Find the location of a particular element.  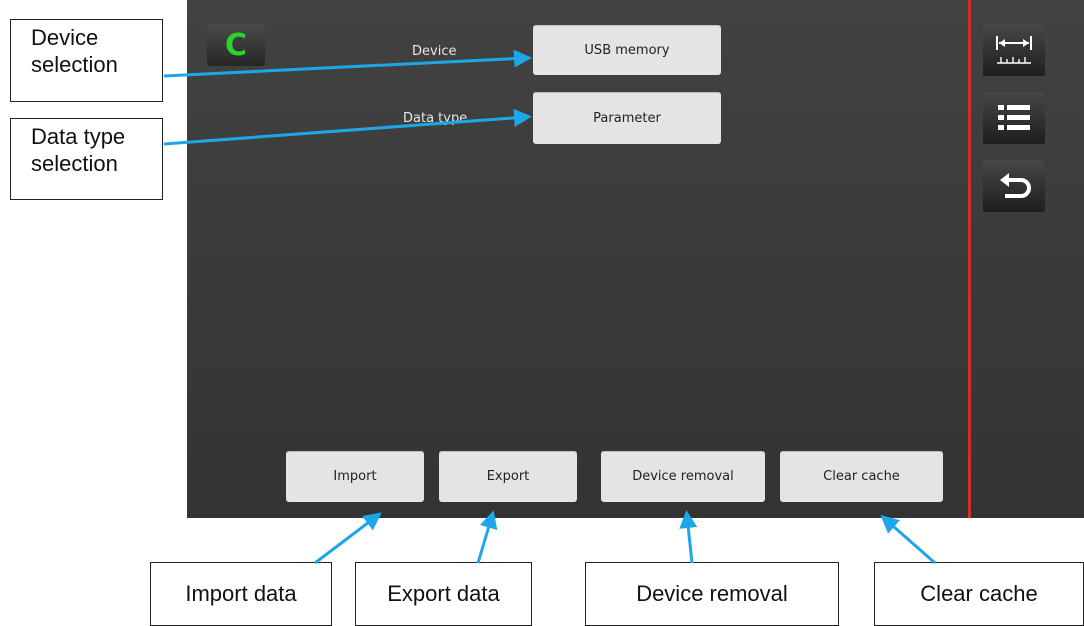

arrow-device-removal is located at coordinates (688, 537).